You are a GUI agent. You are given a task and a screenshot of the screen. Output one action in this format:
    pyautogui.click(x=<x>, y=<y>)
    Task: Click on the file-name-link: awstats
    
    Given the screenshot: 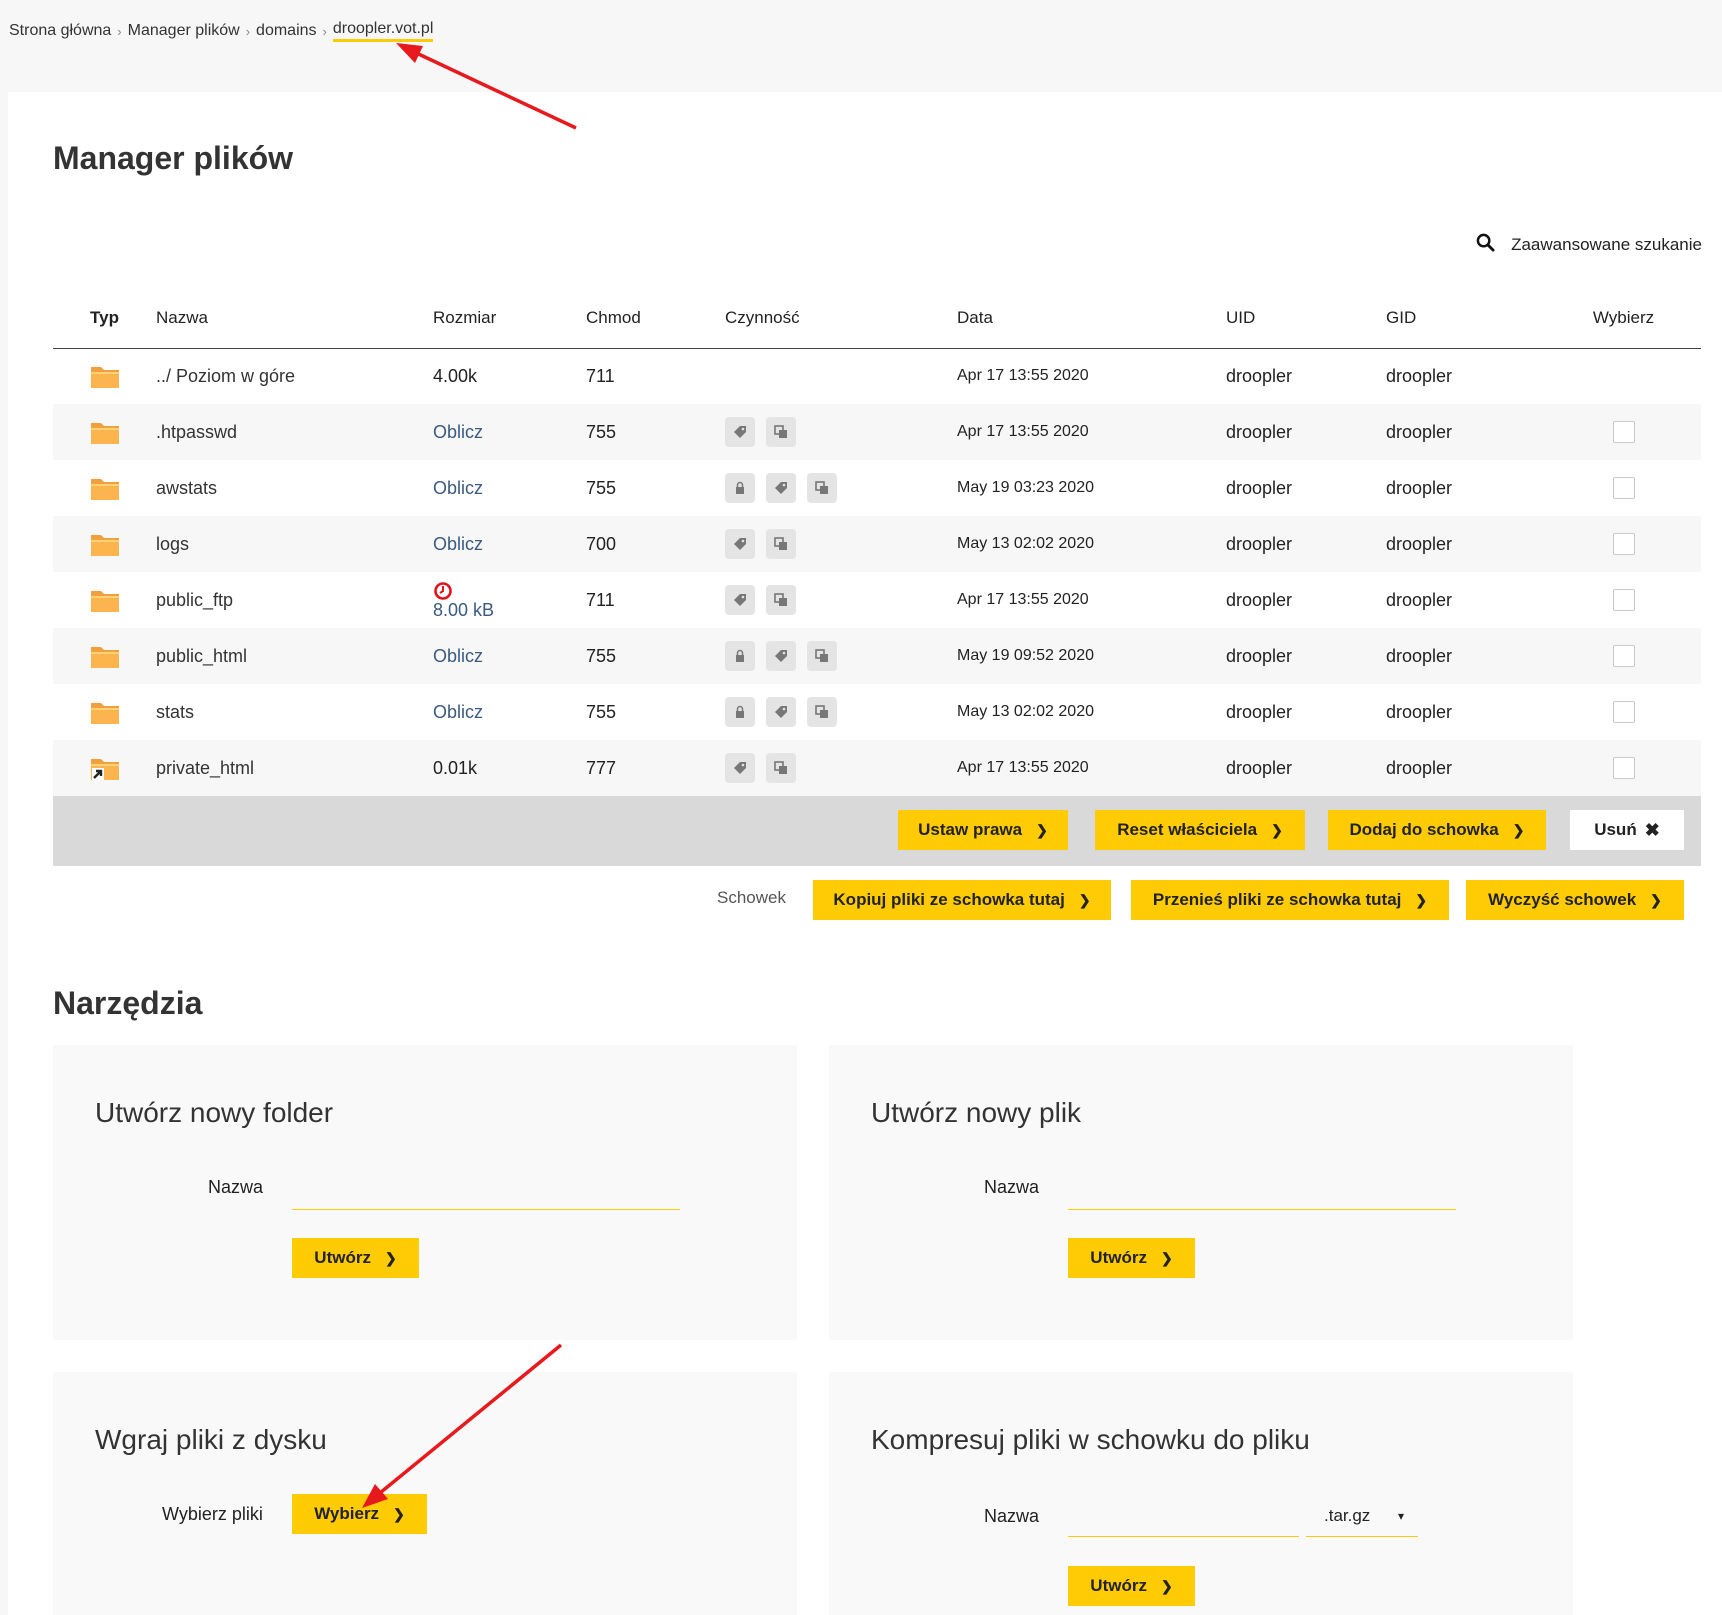 What is the action you would take?
    pyautogui.click(x=186, y=488)
    